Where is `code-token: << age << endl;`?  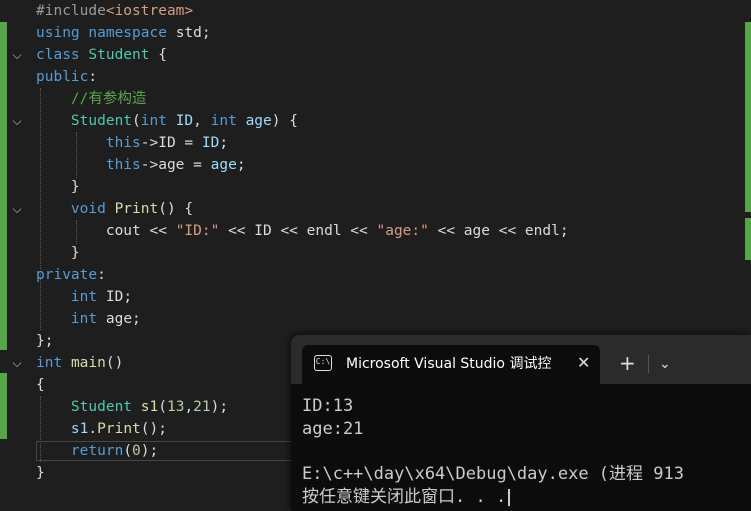 code-token: << age << endl; is located at coordinates (498, 231).